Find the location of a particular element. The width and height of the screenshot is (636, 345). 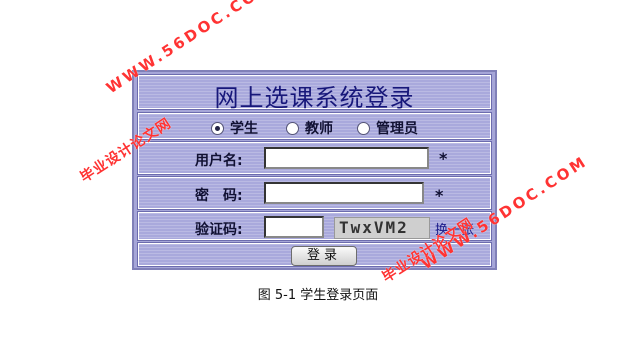

radio-admin is located at coordinates (363, 128).